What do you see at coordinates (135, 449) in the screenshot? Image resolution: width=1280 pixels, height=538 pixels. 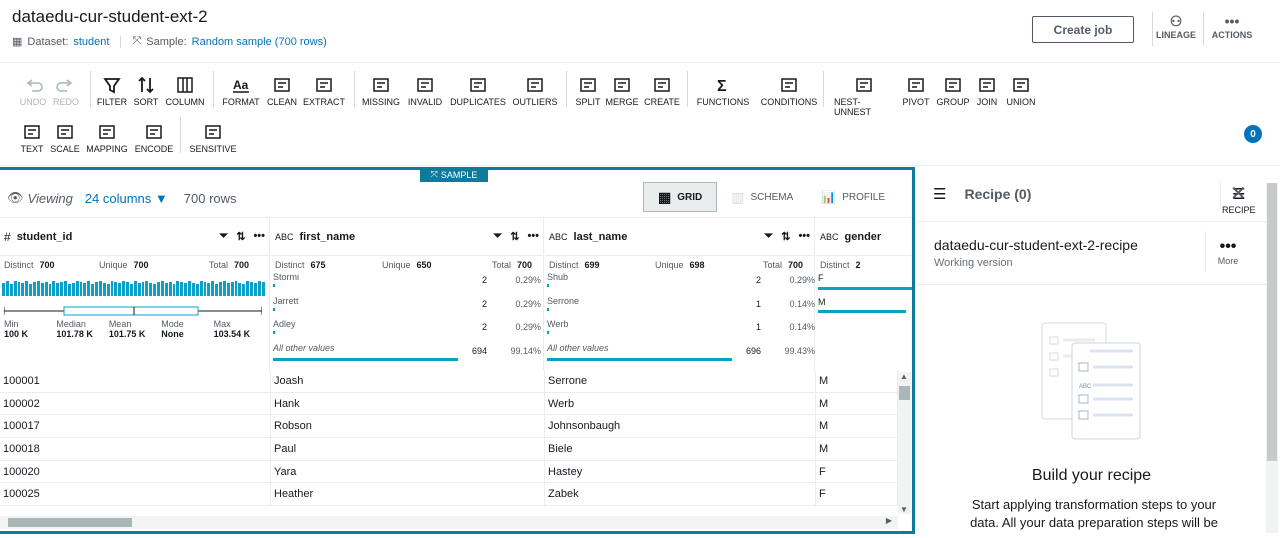 I see `table-cell: 100018` at bounding box center [135, 449].